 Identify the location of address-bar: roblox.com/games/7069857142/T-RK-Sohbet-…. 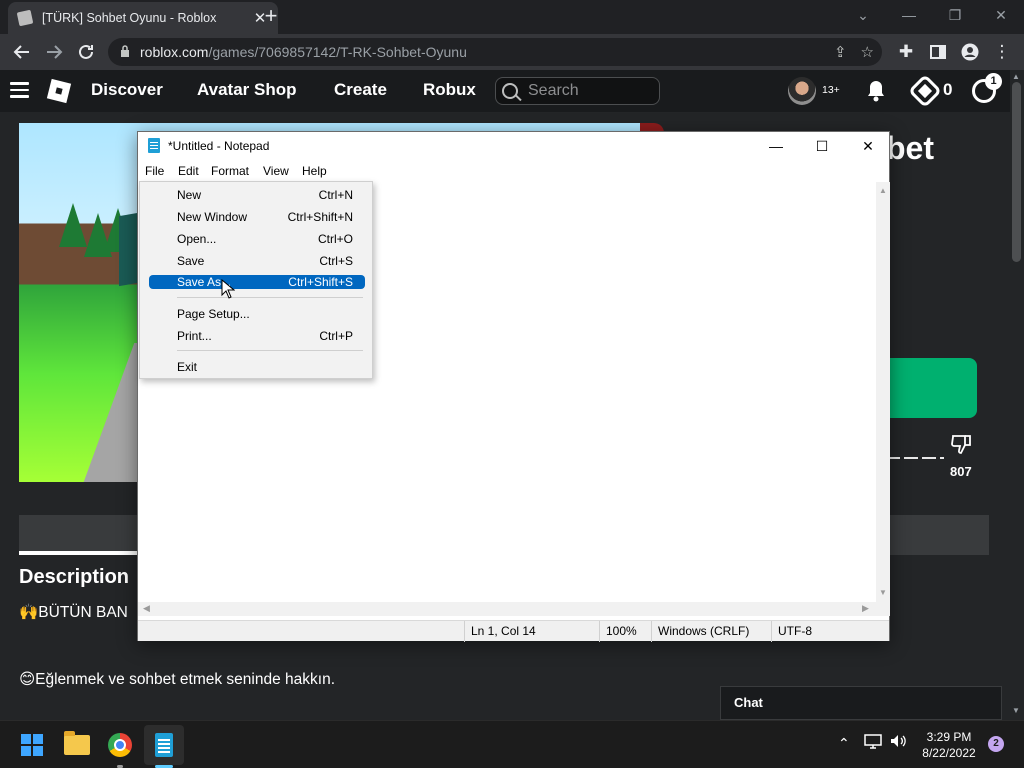
(495, 52).